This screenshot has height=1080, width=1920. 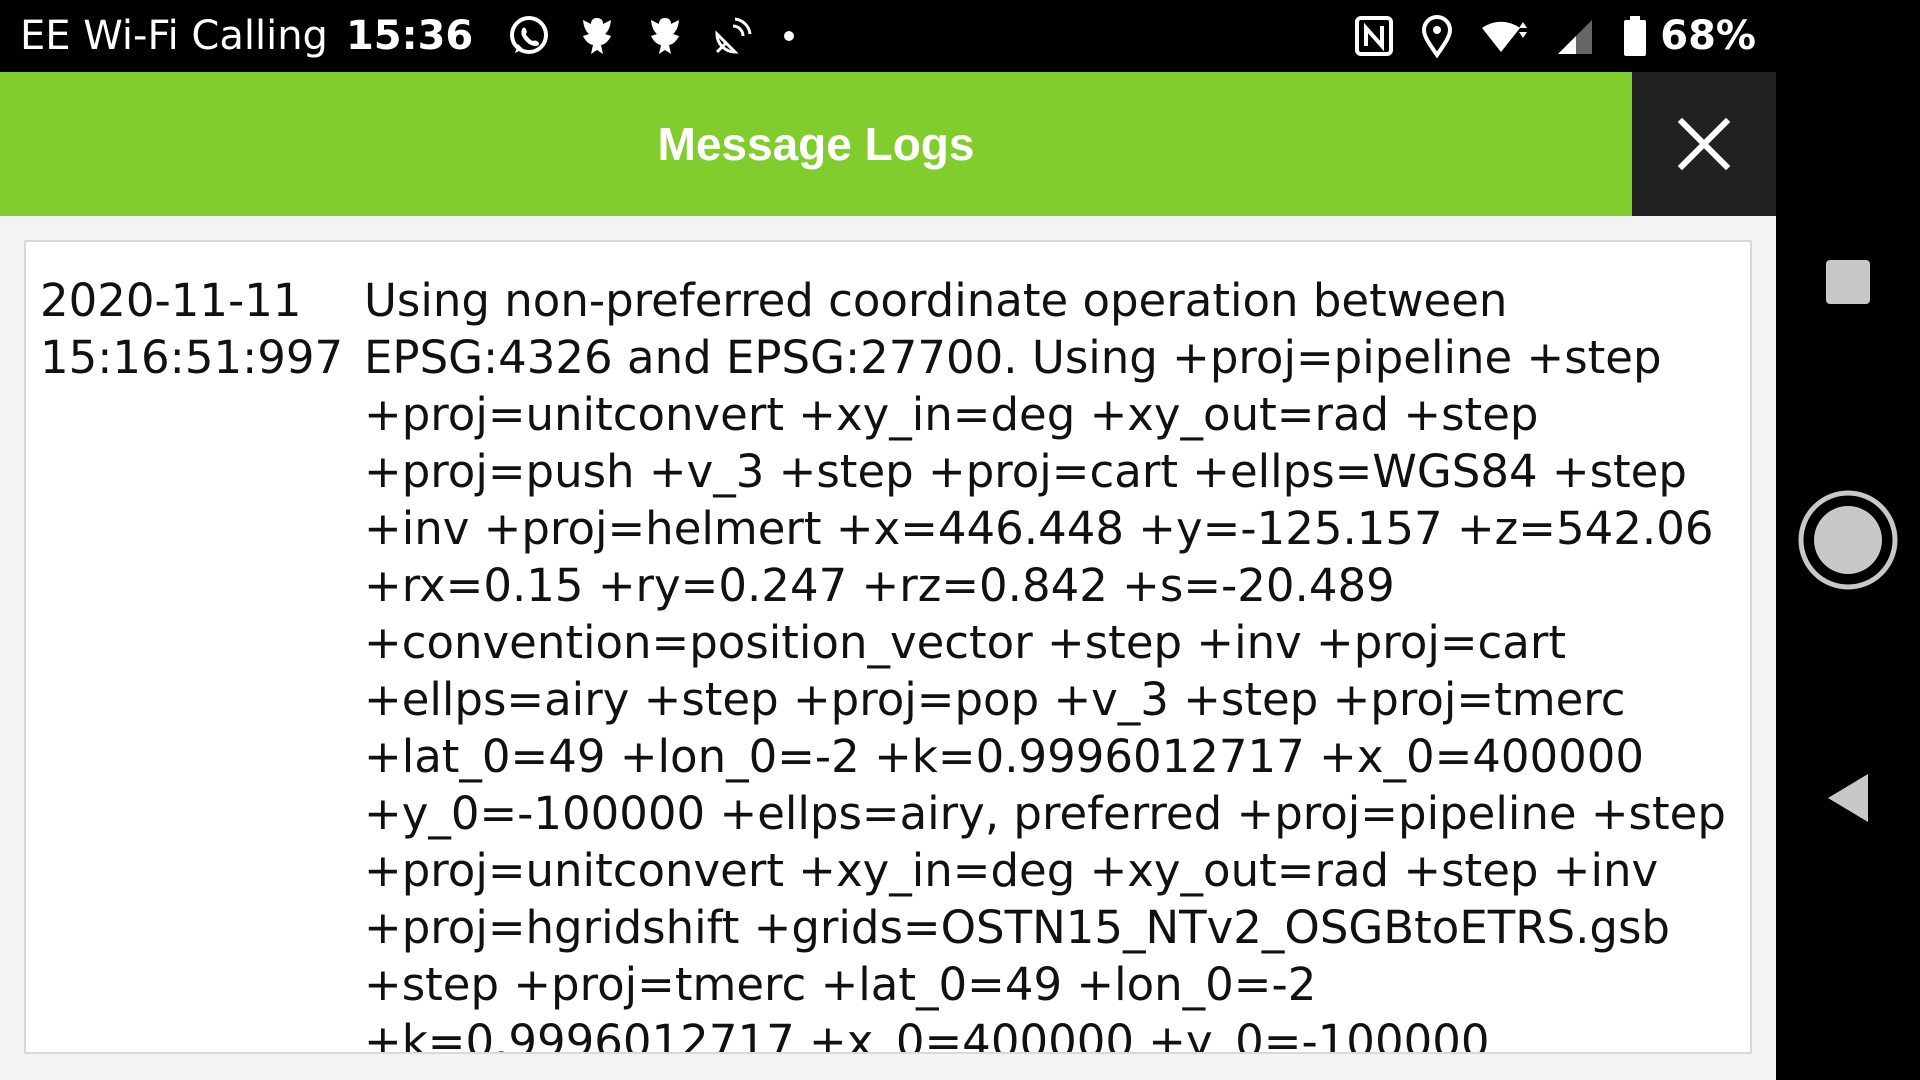 What do you see at coordinates (1374, 36) in the screenshot?
I see `nfc-icon` at bounding box center [1374, 36].